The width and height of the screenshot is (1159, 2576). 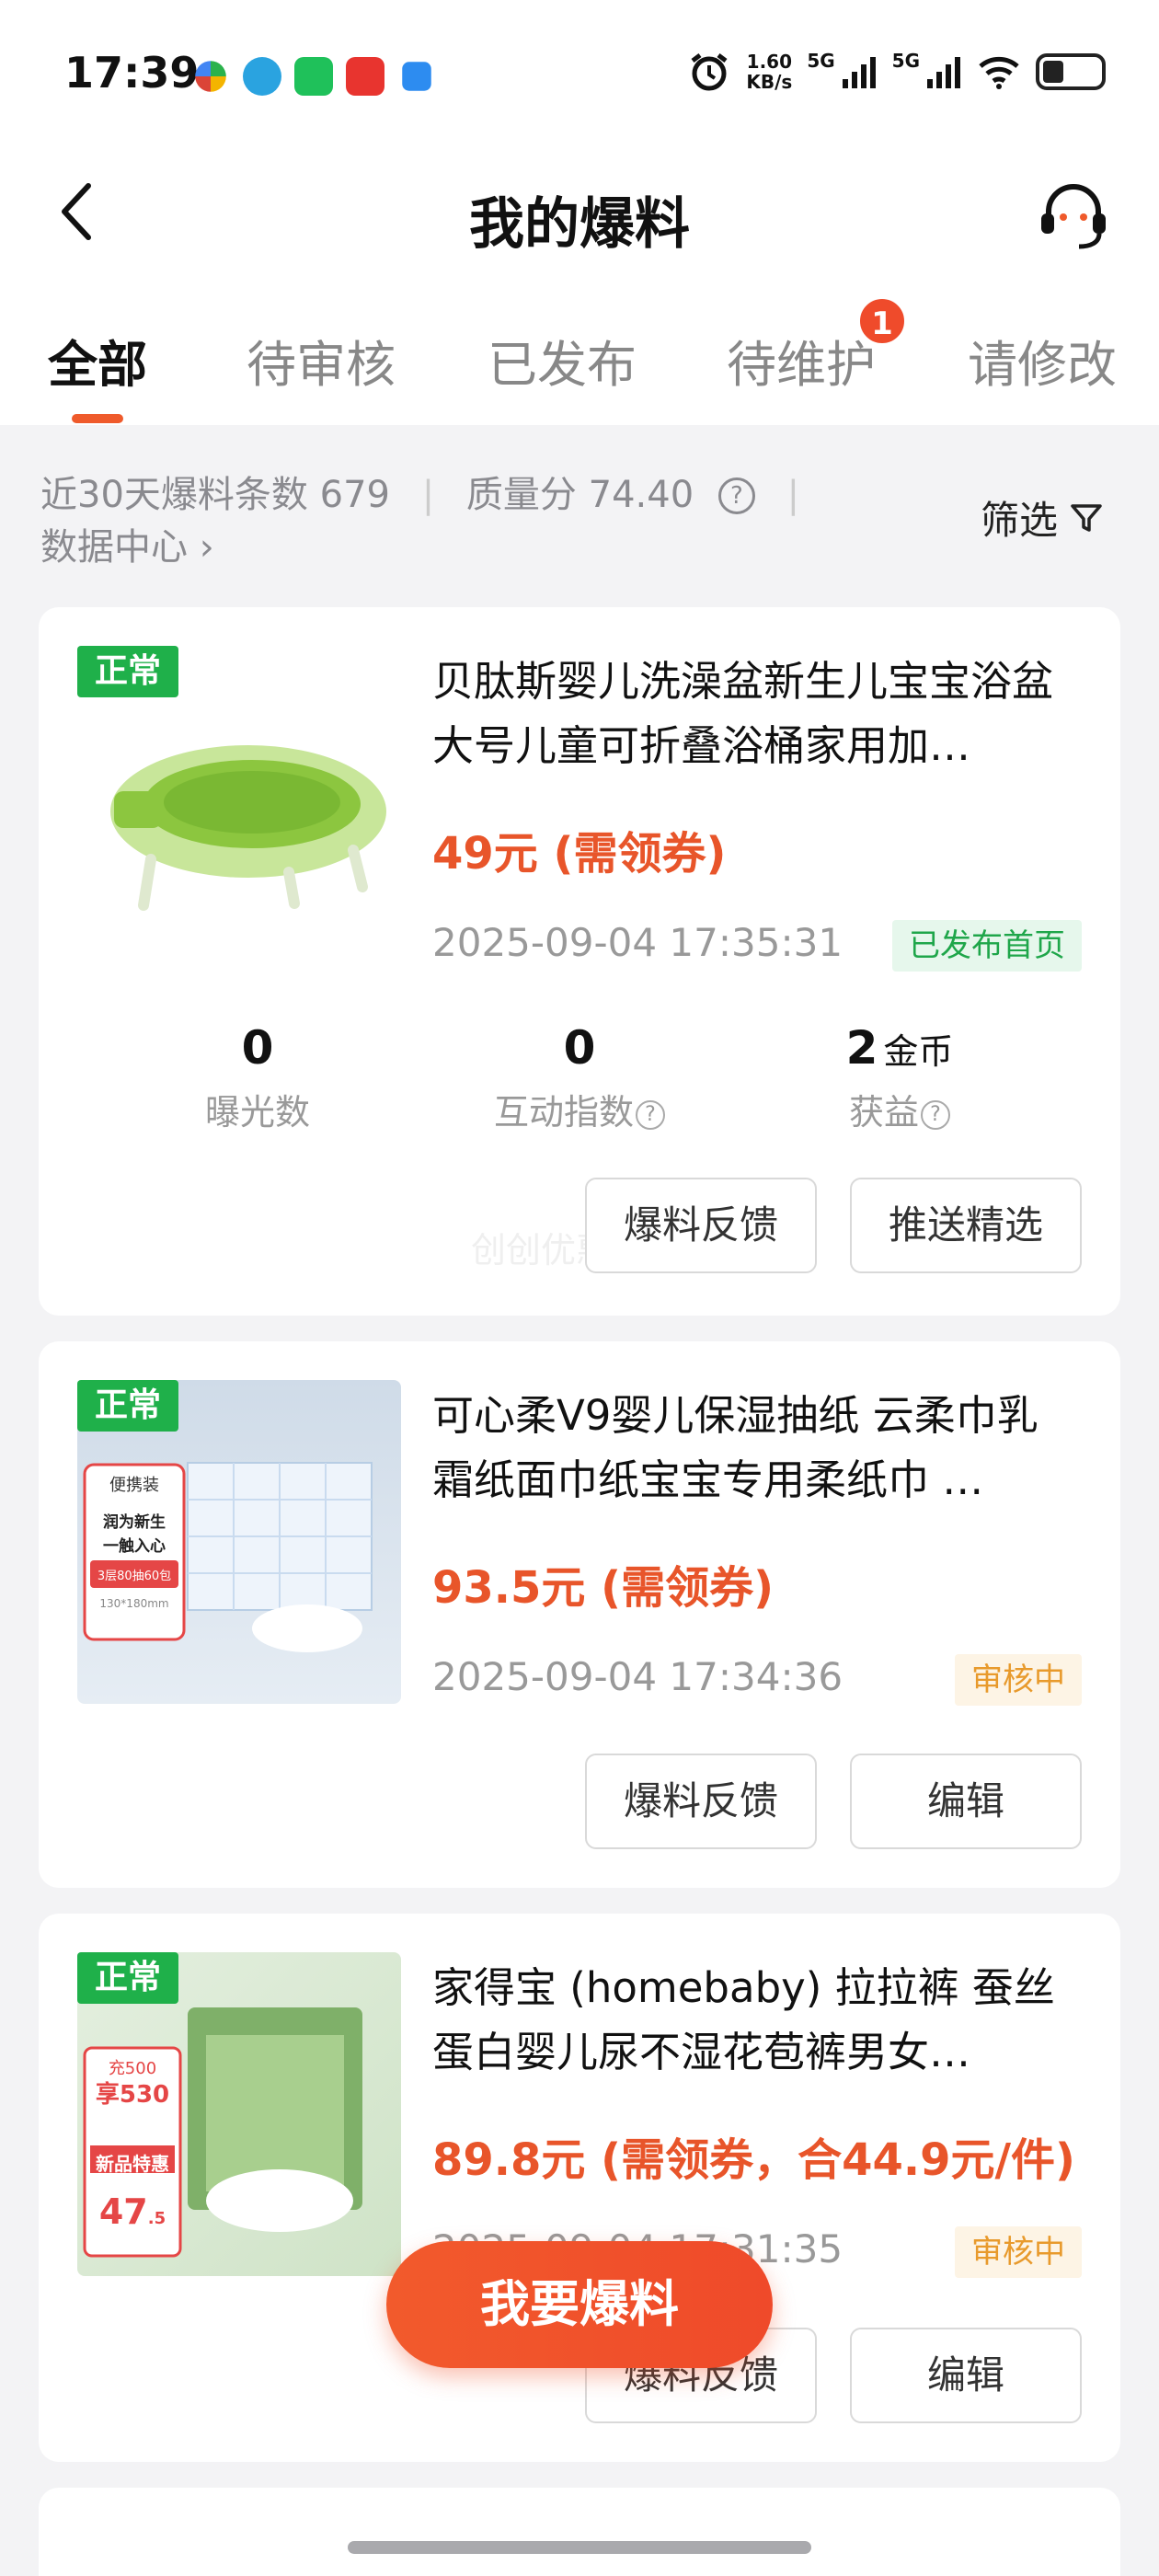 What do you see at coordinates (210, 76) in the screenshot?
I see `app-notification-icon` at bounding box center [210, 76].